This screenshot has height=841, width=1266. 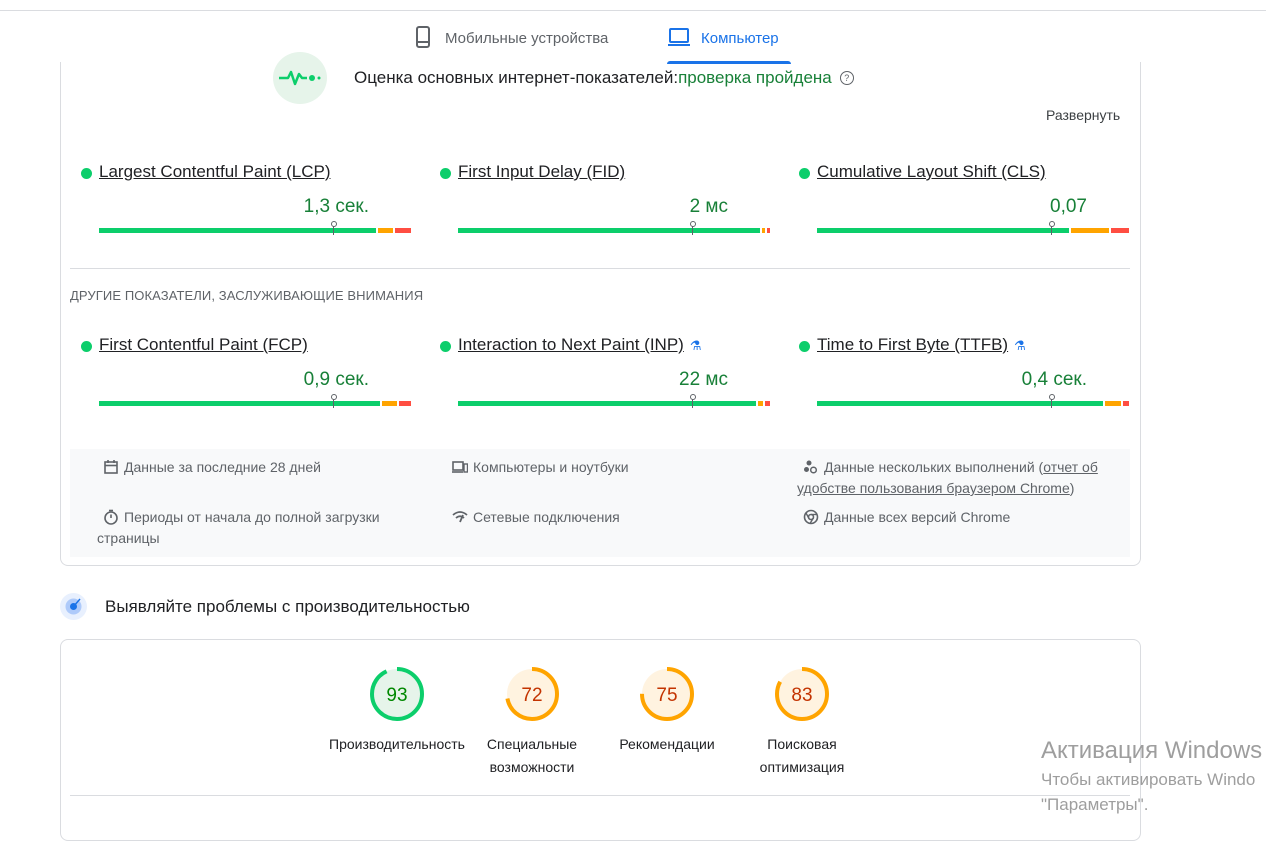 What do you see at coordinates (846, 78) in the screenshot?
I see `help-icon: ?` at bounding box center [846, 78].